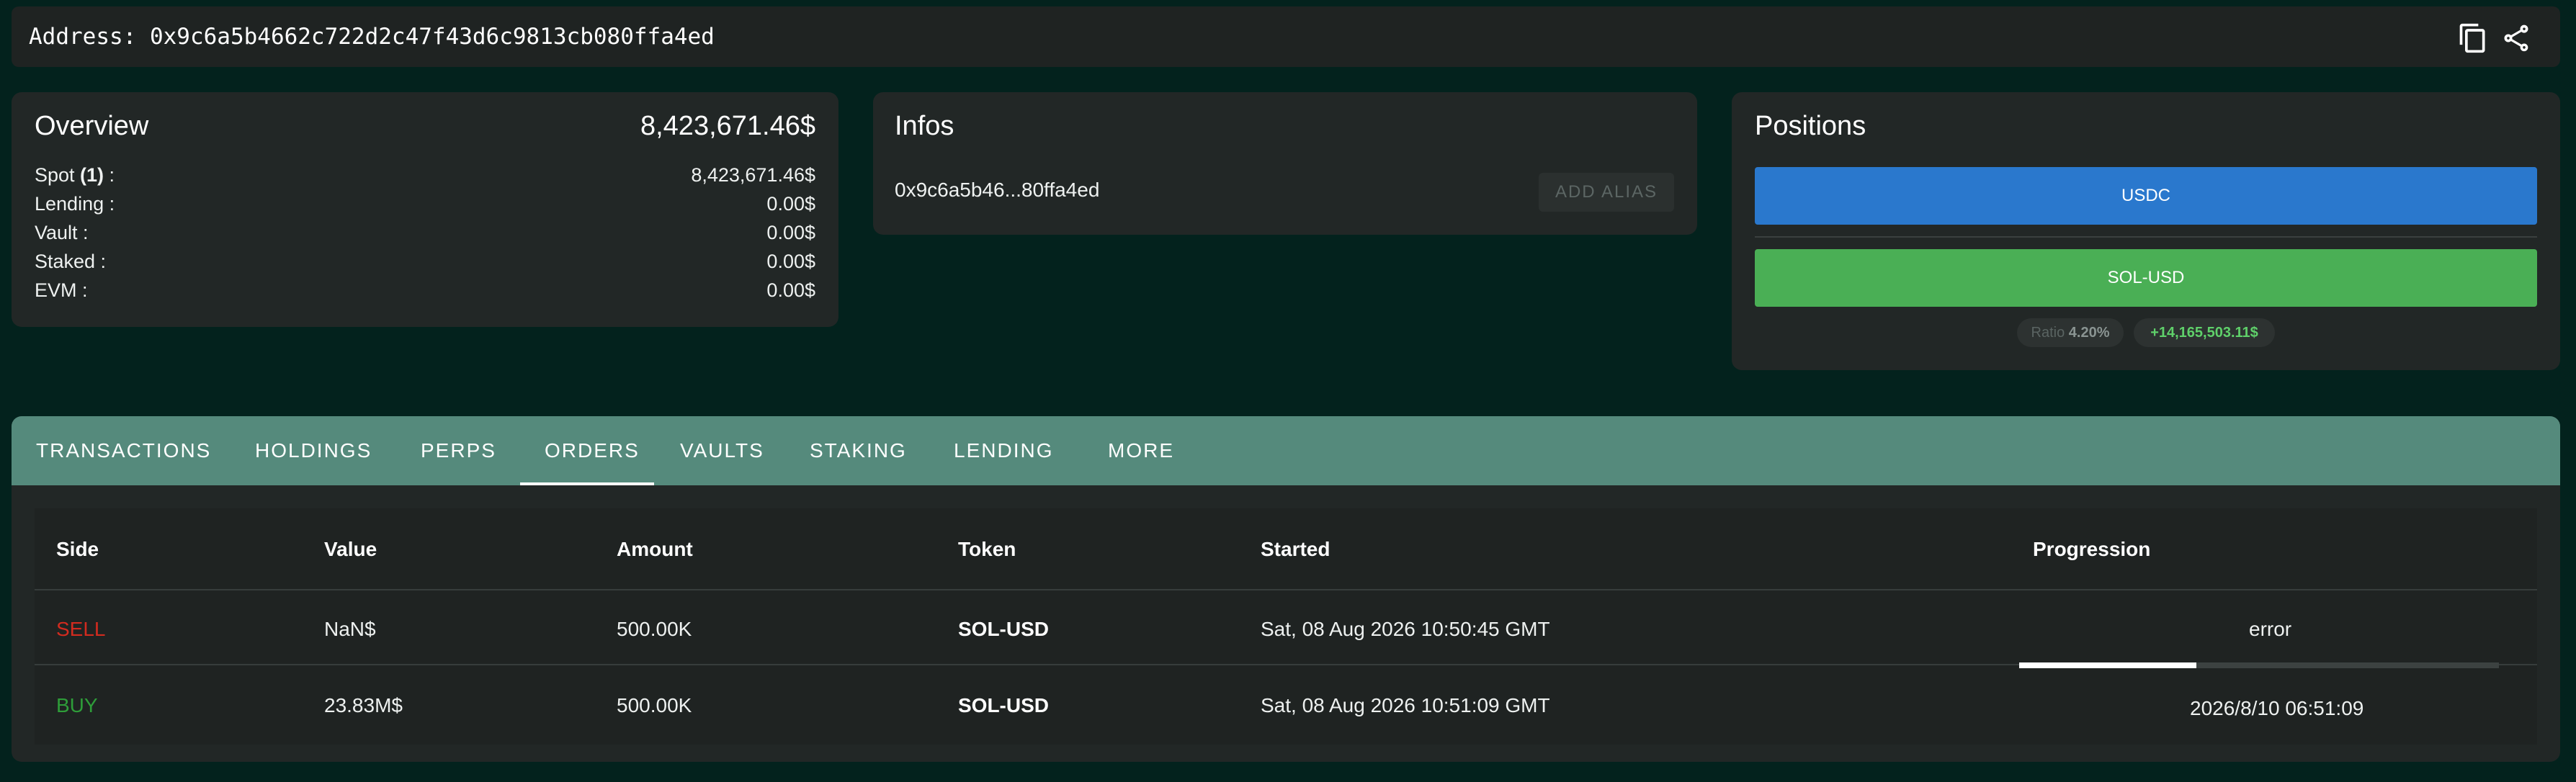  I want to click on copy-icon, so click(2473, 38).